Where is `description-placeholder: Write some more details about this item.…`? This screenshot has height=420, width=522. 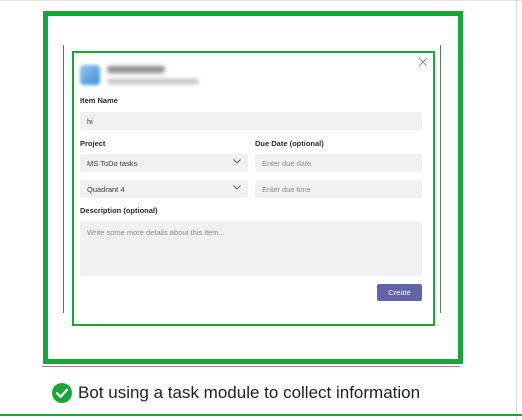
description-placeholder: Write some more details about this item.… is located at coordinates (156, 232).